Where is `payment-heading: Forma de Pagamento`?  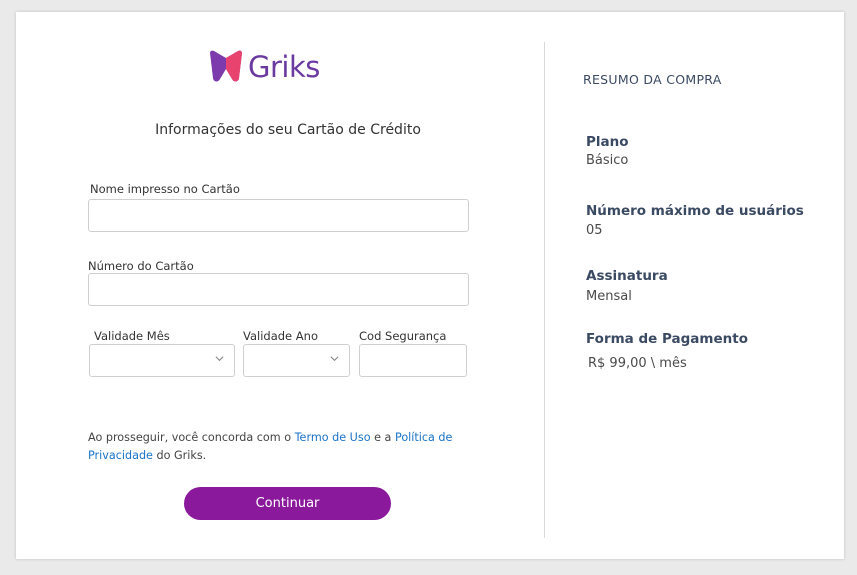 payment-heading: Forma de Pagamento is located at coordinates (667, 339).